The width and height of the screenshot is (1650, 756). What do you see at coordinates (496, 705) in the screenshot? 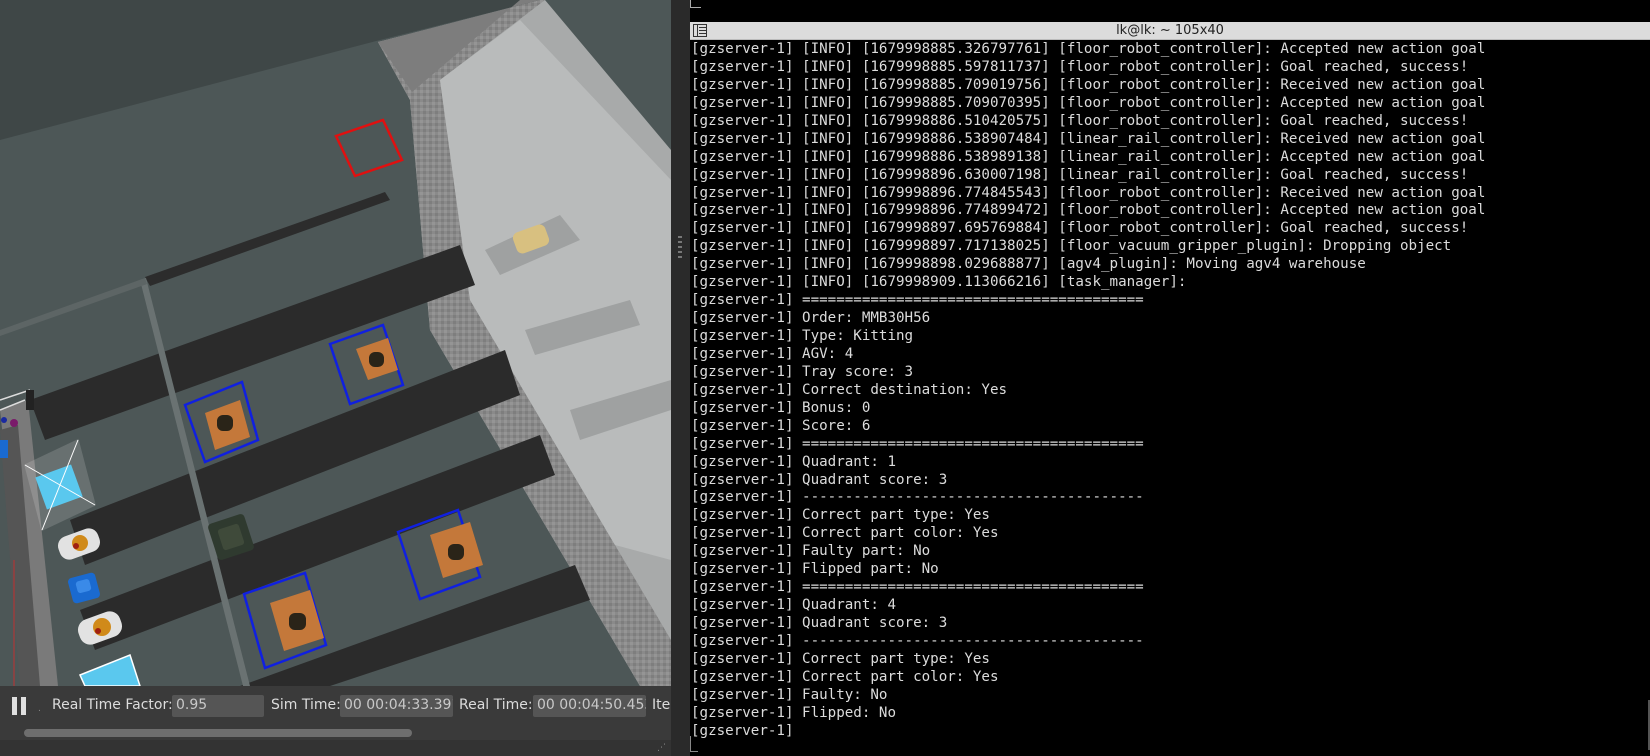
I see `real-time-label: Real Time:` at bounding box center [496, 705].